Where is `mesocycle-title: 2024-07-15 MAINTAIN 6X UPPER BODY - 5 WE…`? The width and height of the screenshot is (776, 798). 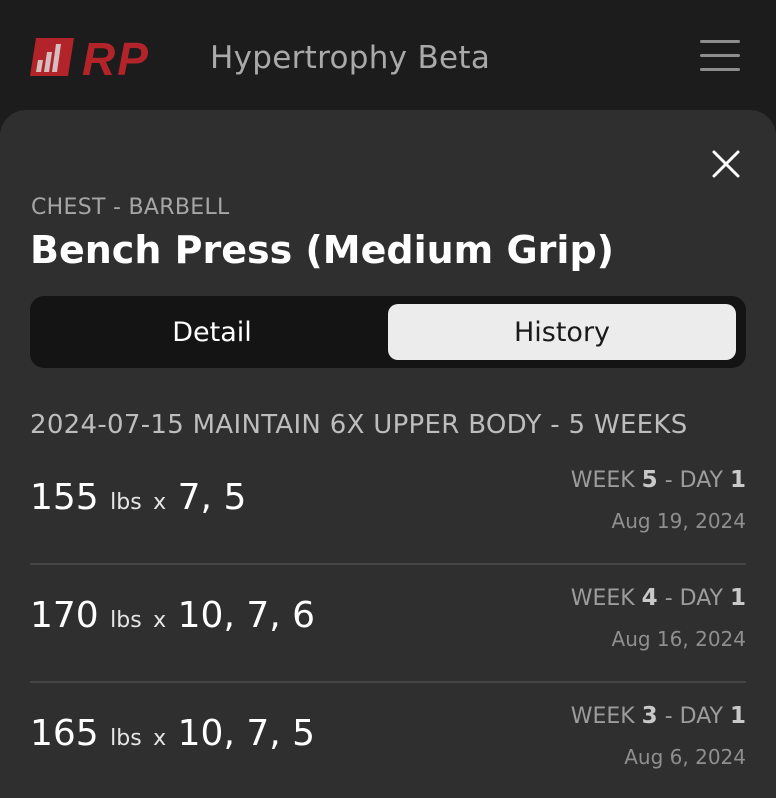 mesocycle-title: 2024-07-15 MAINTAIN 6X UPPER BODY - 5 WE… is located at coordinates (359, 425).